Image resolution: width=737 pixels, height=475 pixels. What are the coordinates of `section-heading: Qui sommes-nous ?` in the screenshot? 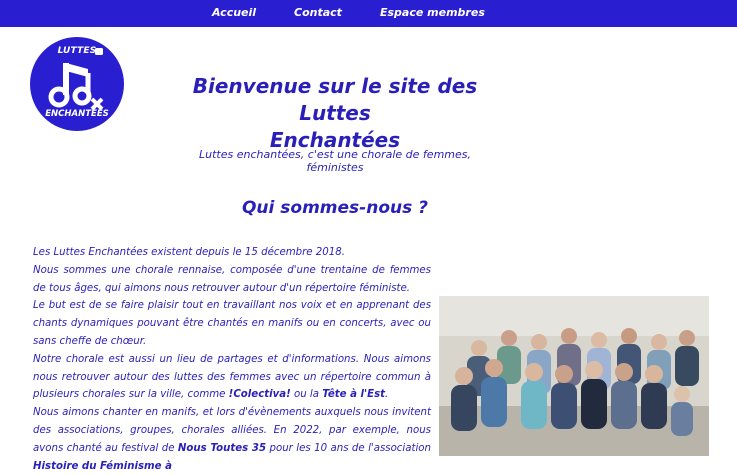 It's located at (334, 208).